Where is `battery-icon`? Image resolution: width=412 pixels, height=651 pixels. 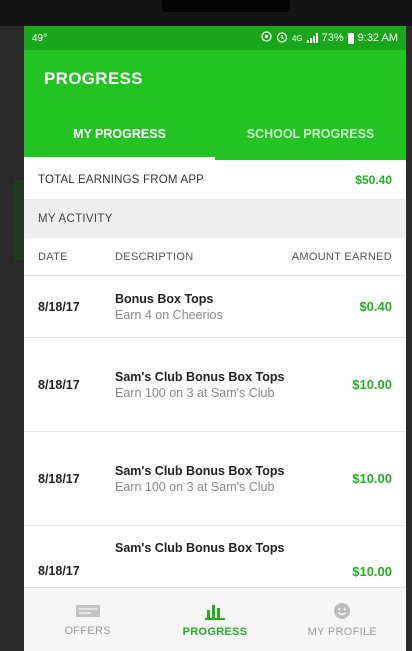 battery-icon is located at coordinates (350, 38).